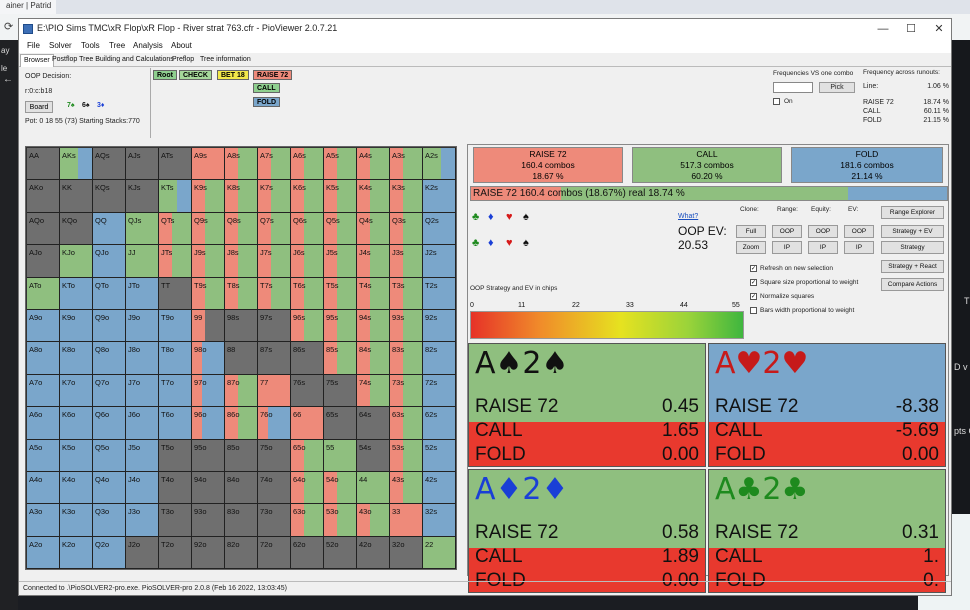  Describe the element at coordinates (587, 531) in the screenshot. I see `combo-card: A♦2♦ RAISE 72 0.58 CALL 1.89 FOLD 0.00` at that location.